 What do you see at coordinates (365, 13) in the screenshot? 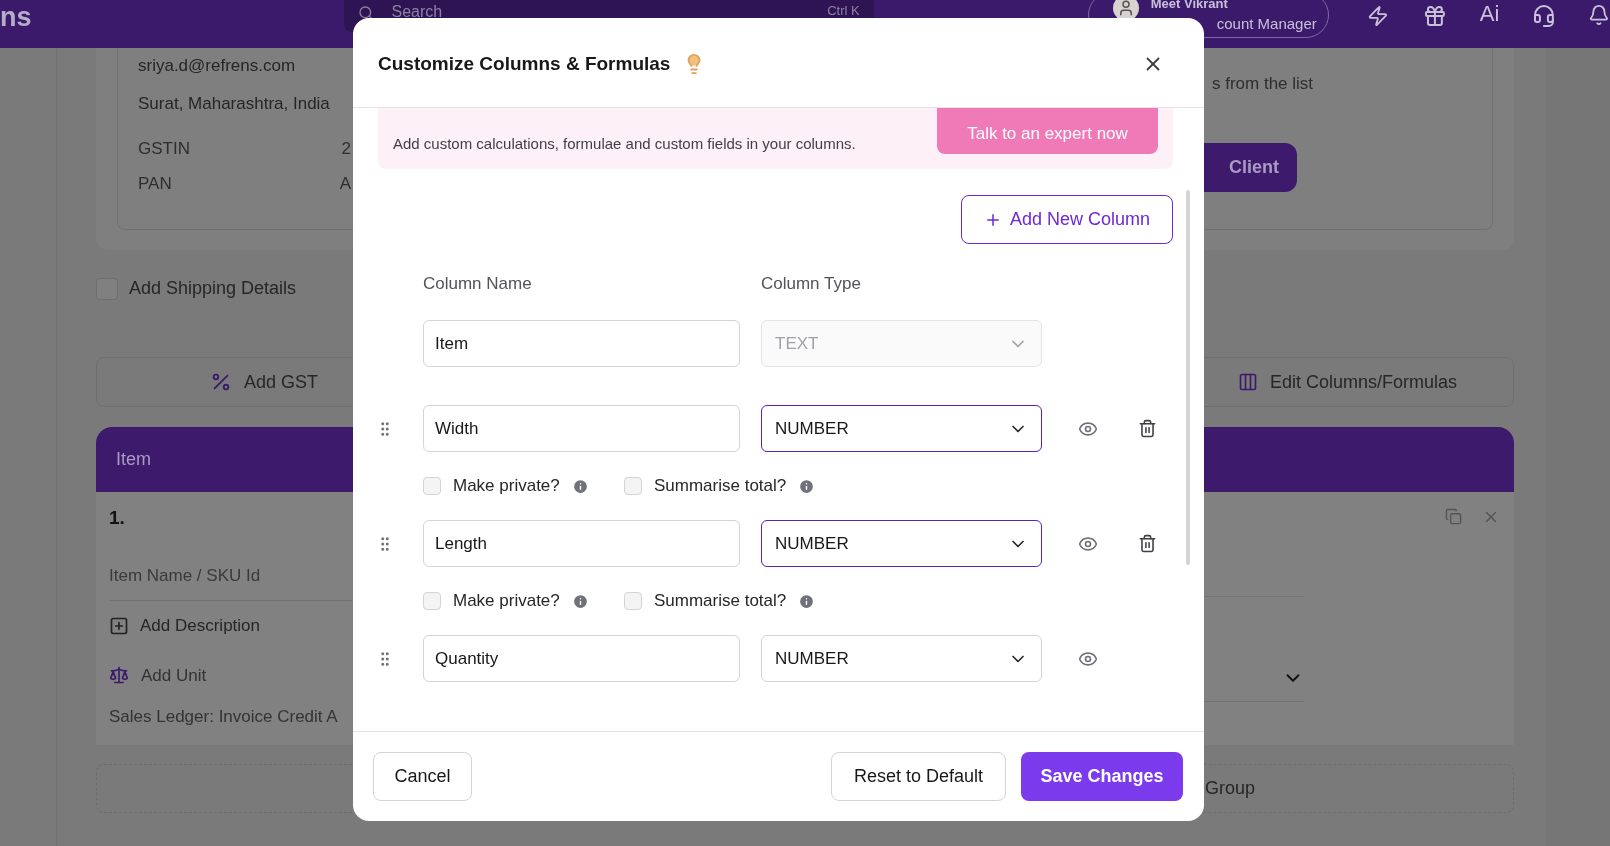
I see `search-icon` at bounding box center [365, 13].